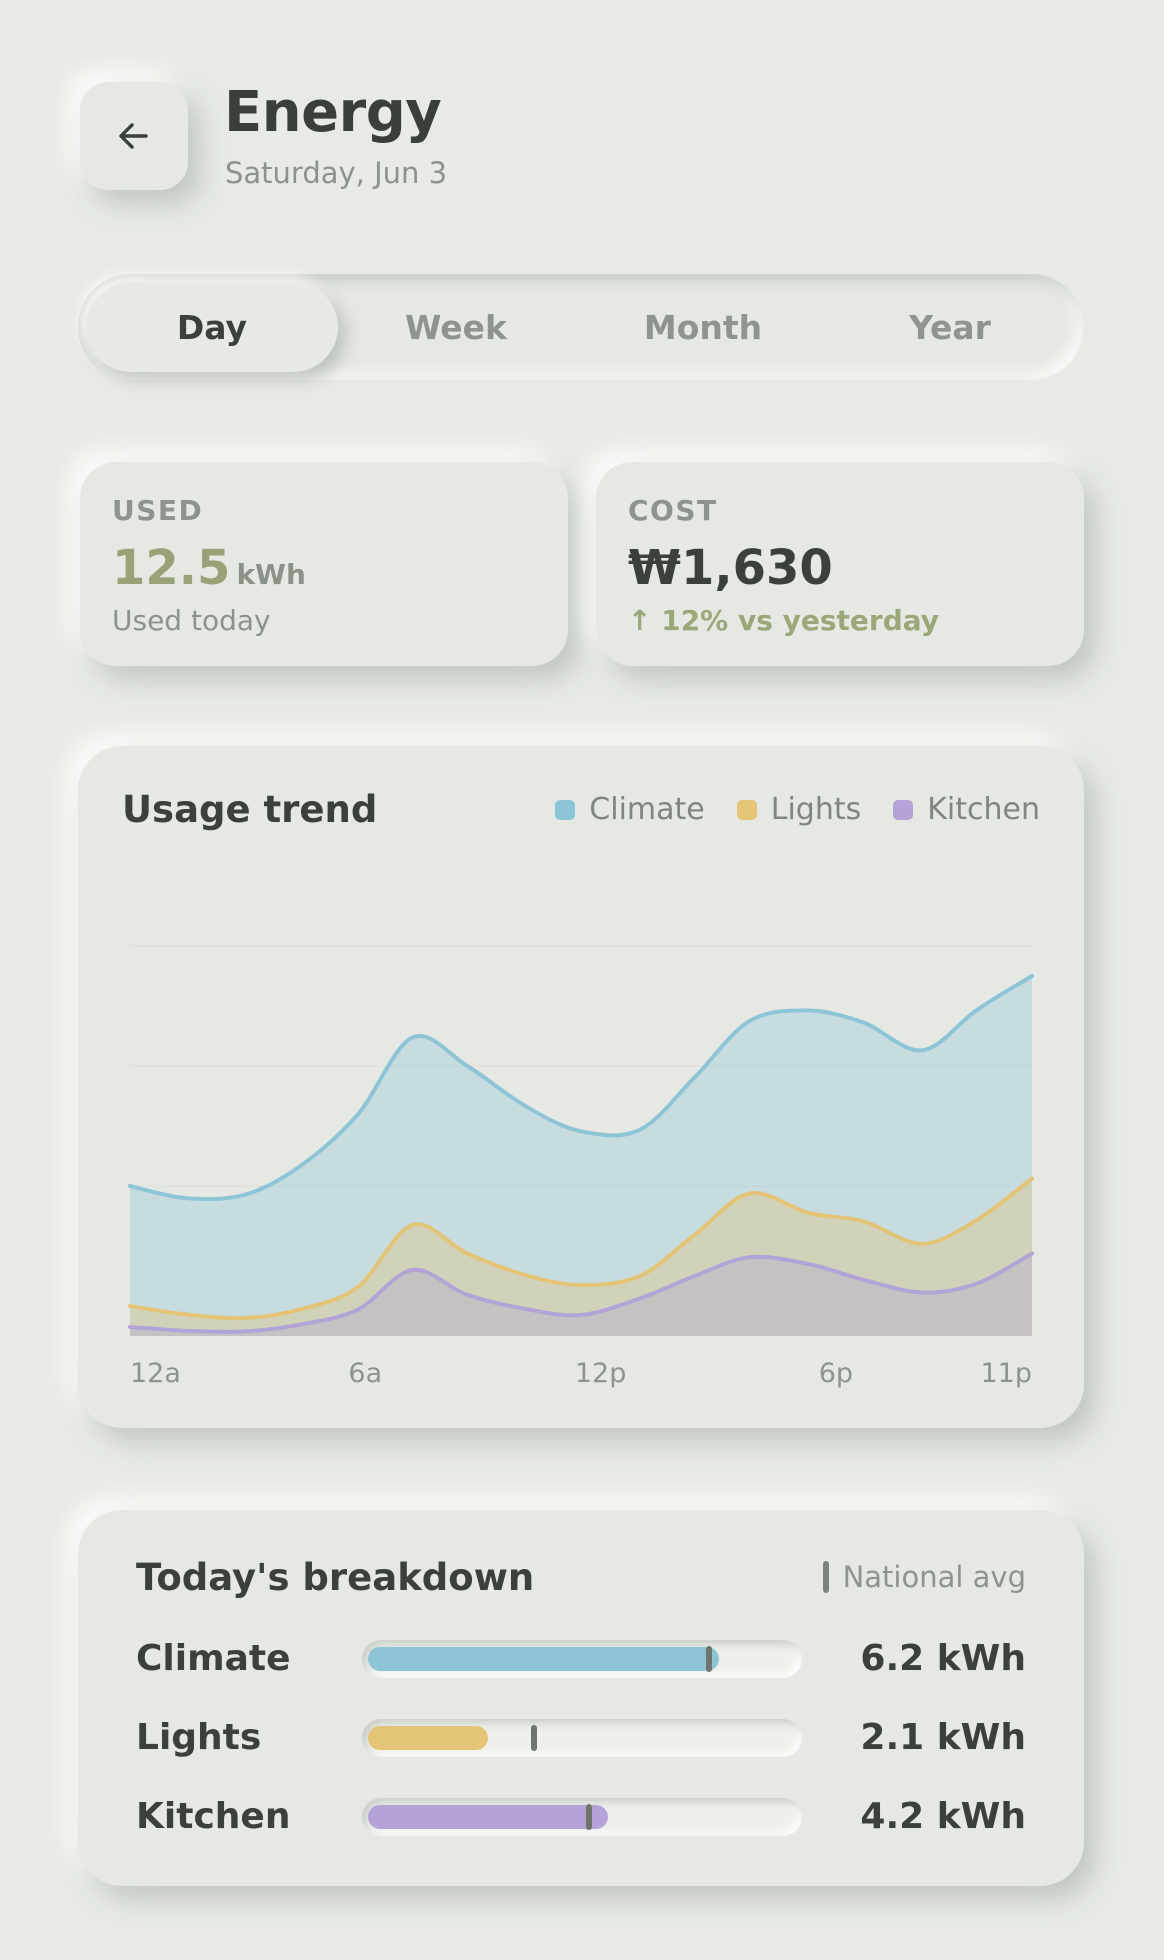 This screenshot has height=1960, width=1164. I want to click on tab-month: Month, so click(703, 327).